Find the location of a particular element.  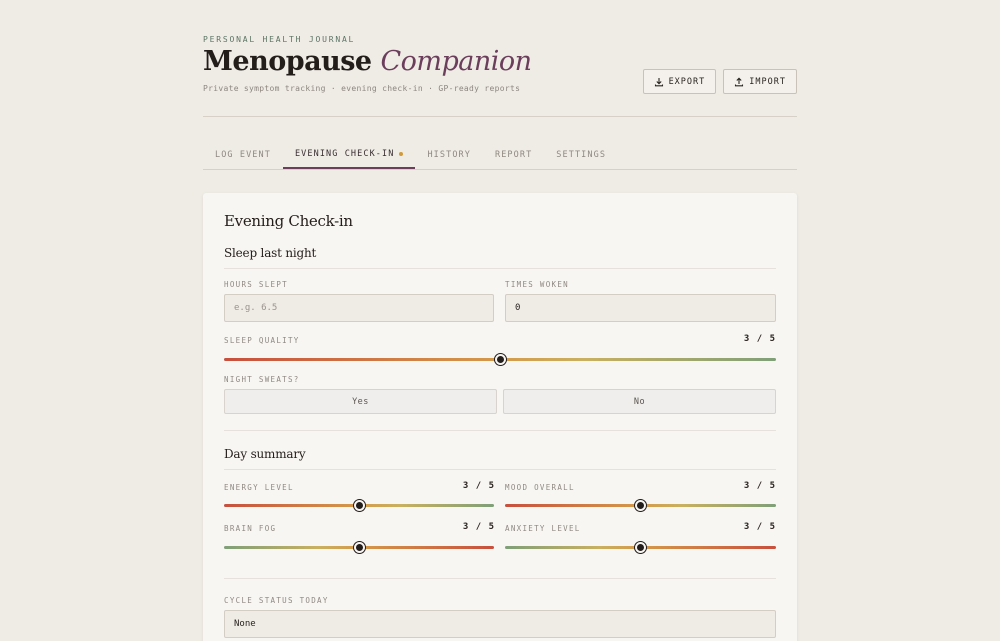

sleep-quality-value: 3 / 5 is located at coordinates (759, 339).